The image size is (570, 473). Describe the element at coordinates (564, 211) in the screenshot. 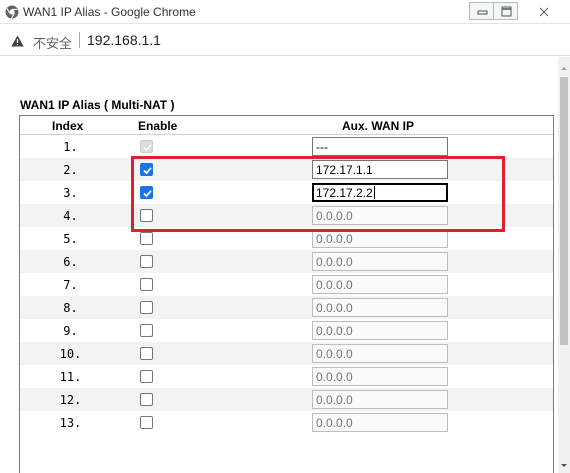

I see `scrollbar-thumb` at that location.